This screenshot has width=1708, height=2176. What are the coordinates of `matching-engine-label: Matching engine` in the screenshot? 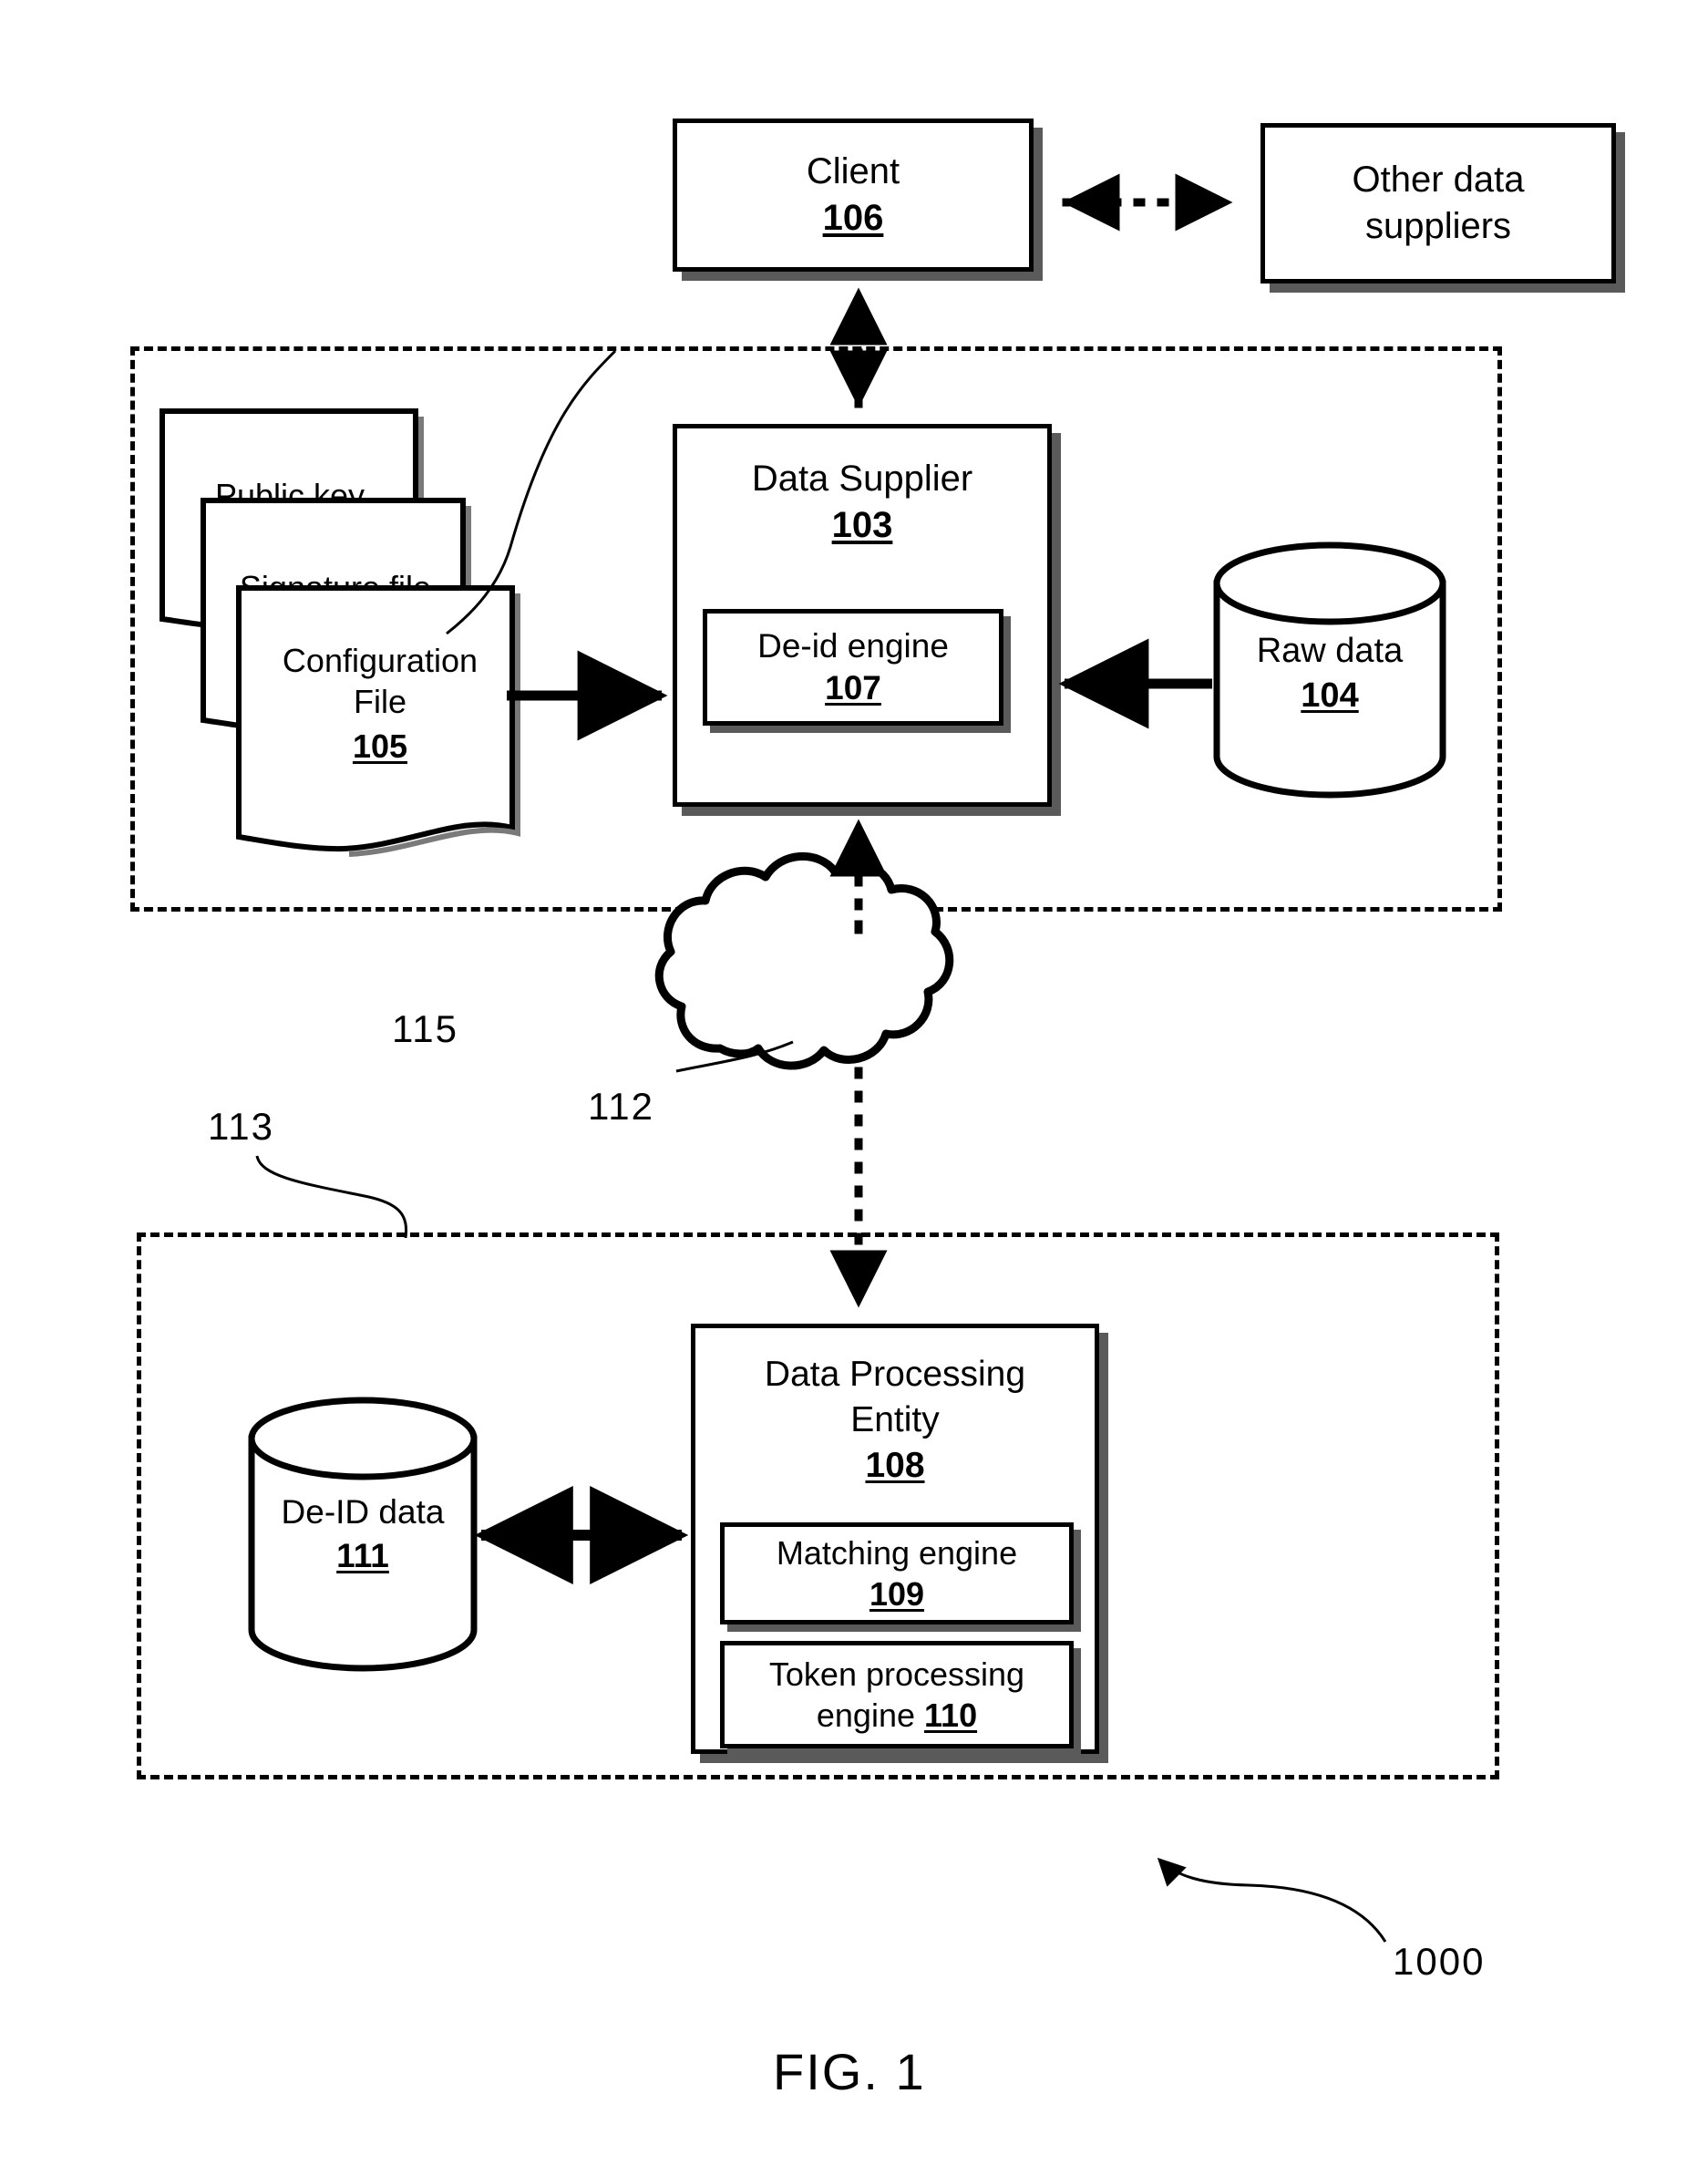 It's located at (897, 1553).